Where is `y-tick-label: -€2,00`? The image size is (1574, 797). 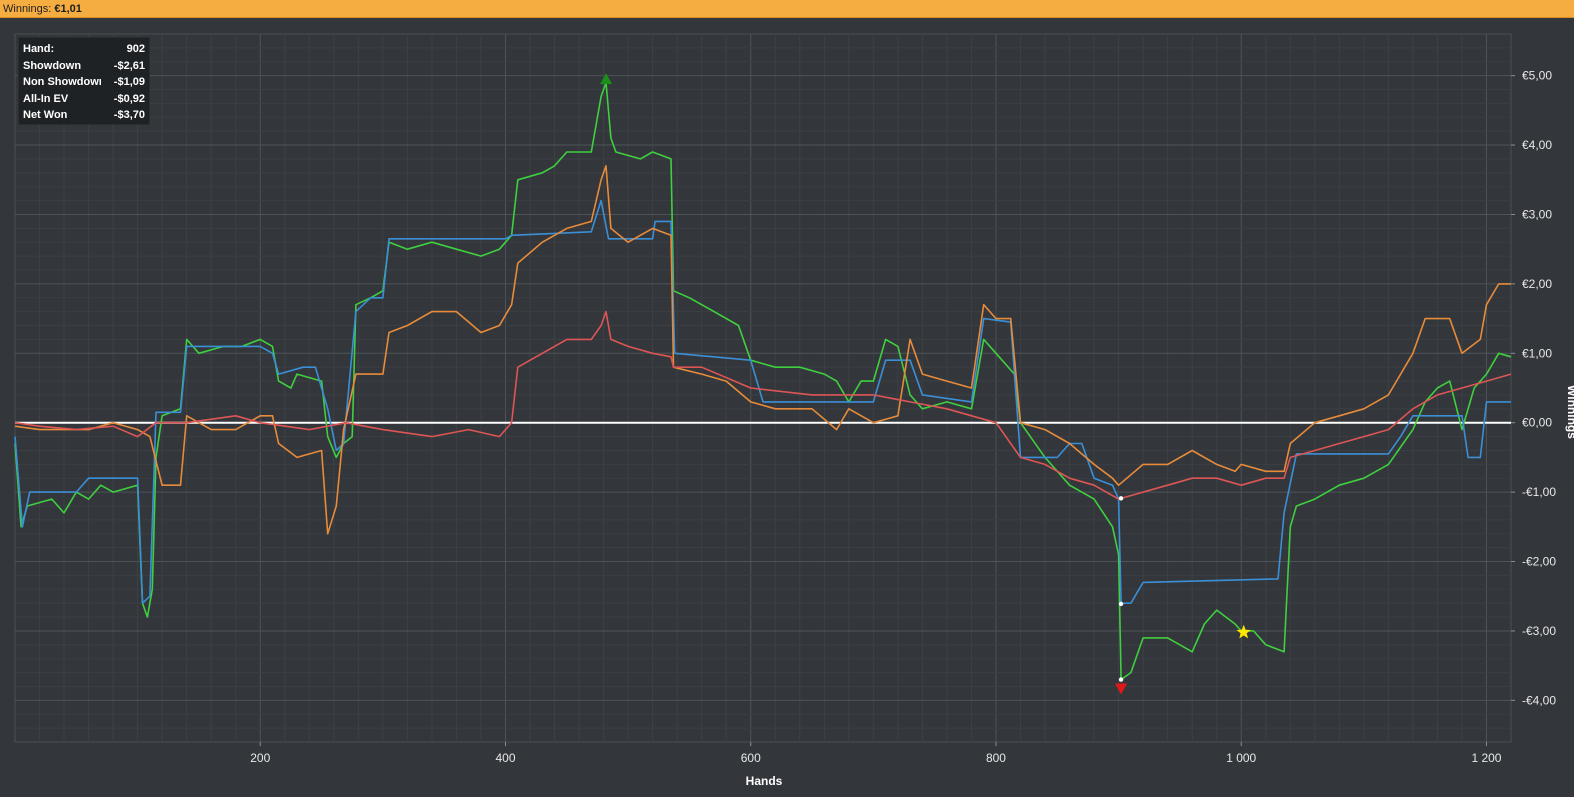
y-tick-label: -€2,00 is located at coordinates (1539, 562).